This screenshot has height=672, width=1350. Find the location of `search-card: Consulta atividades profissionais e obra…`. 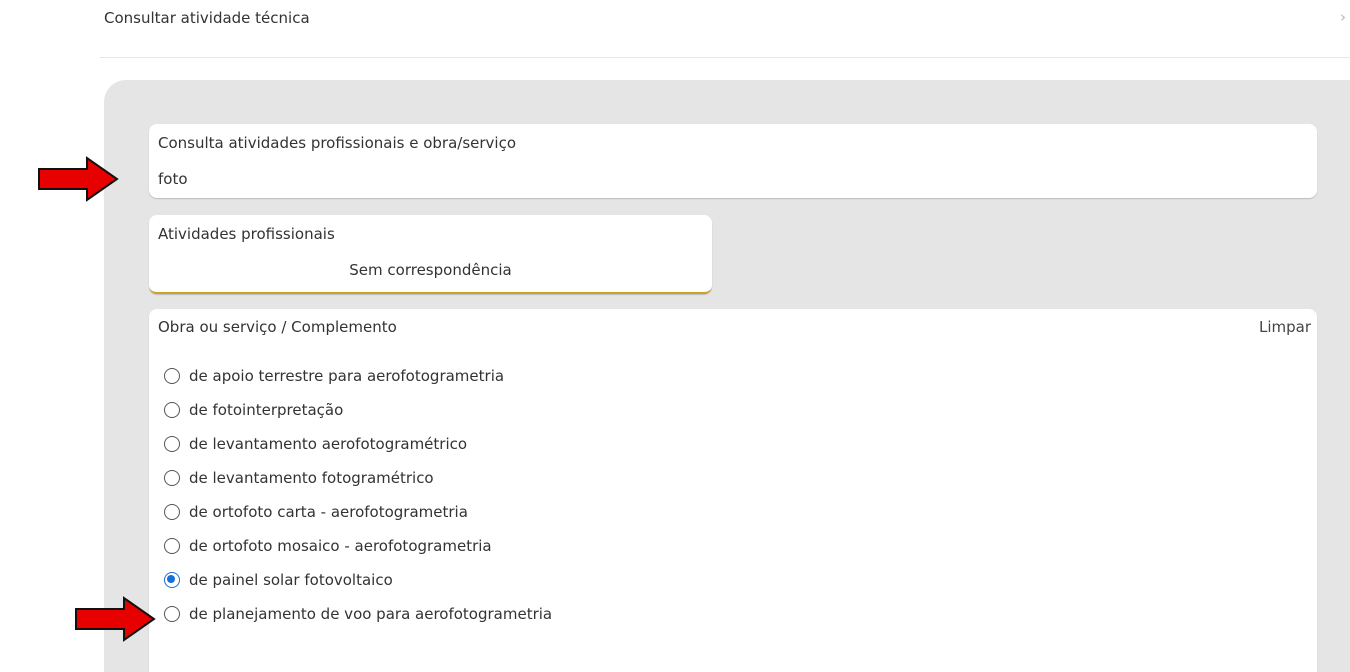

search-card: Consulta atividades profissionais e obra… is located at coordinates (733, 161).